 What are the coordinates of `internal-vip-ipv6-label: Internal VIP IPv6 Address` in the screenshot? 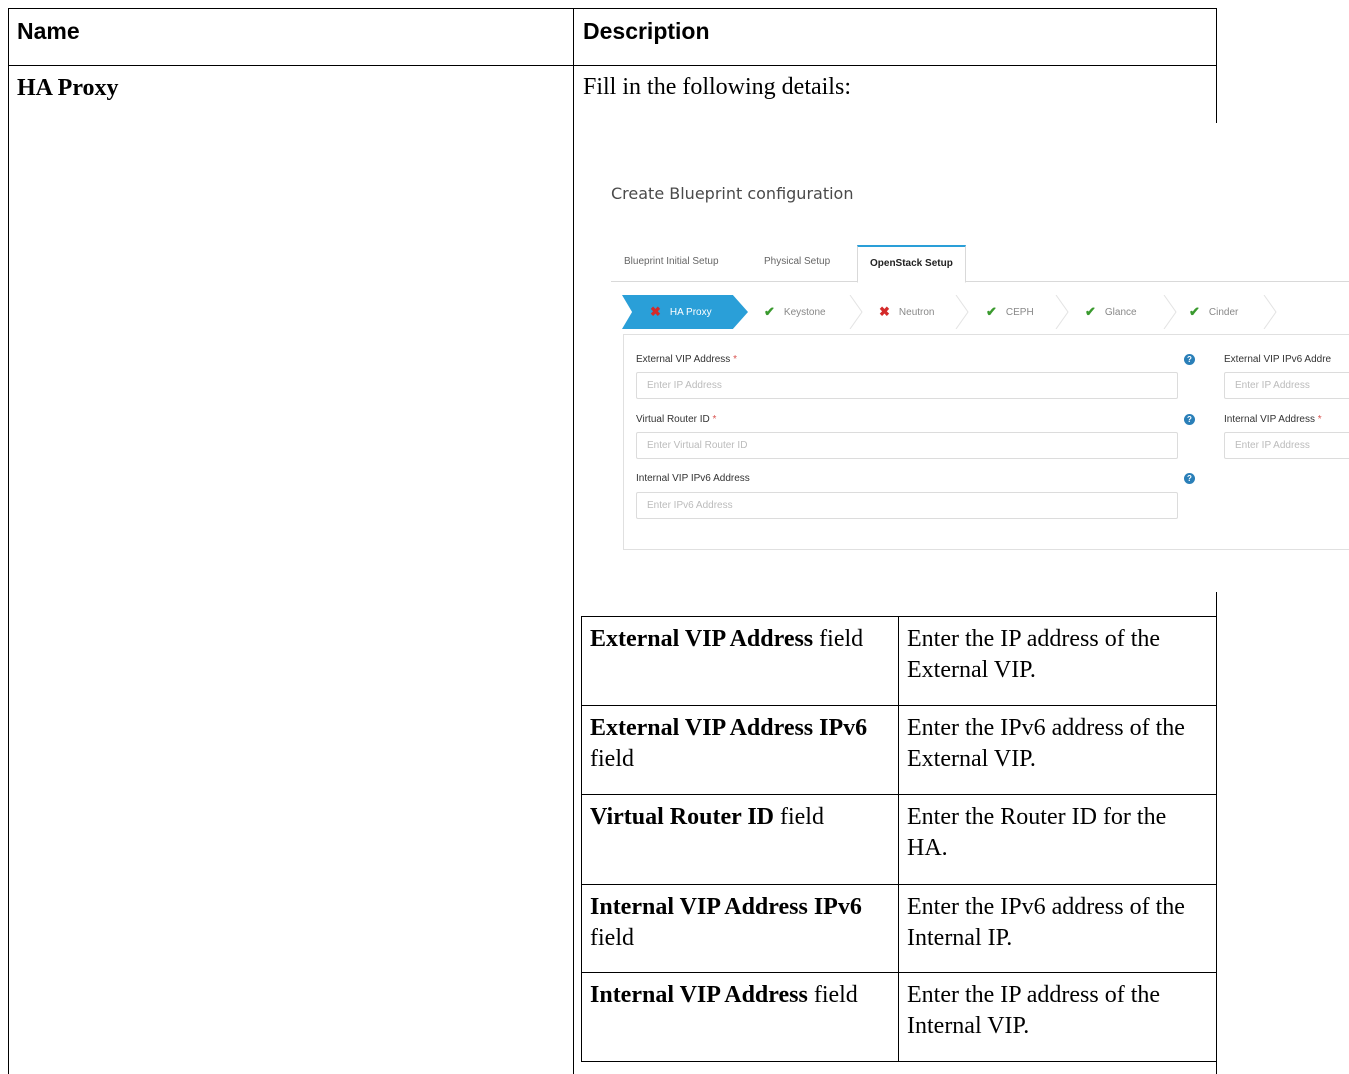 It's located at (693, 478).